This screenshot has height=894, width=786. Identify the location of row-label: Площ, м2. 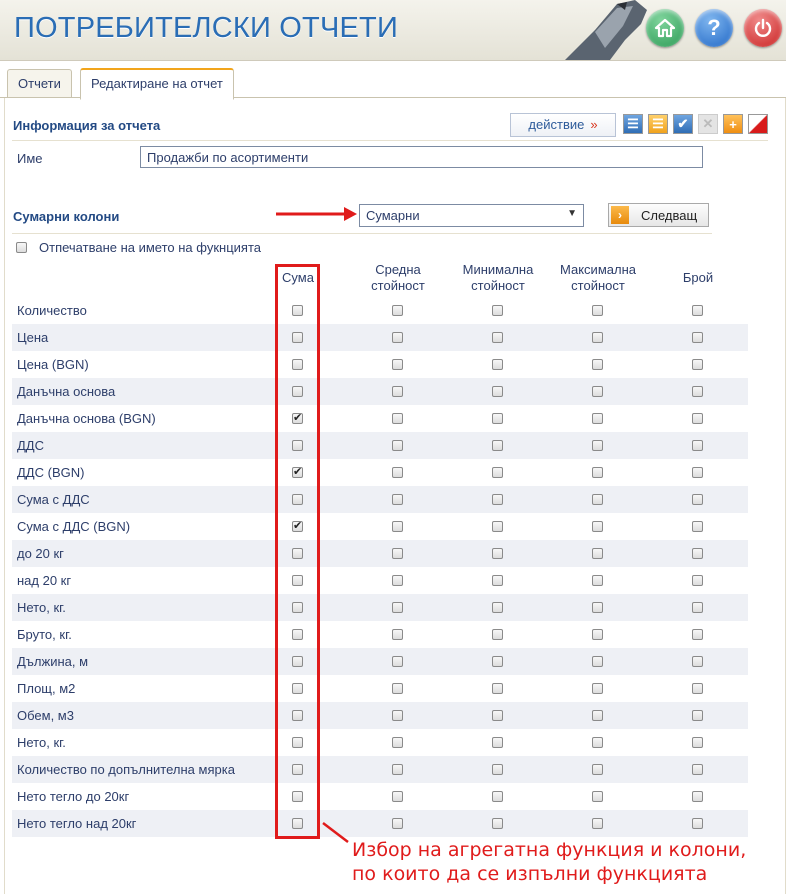
(46, 688).